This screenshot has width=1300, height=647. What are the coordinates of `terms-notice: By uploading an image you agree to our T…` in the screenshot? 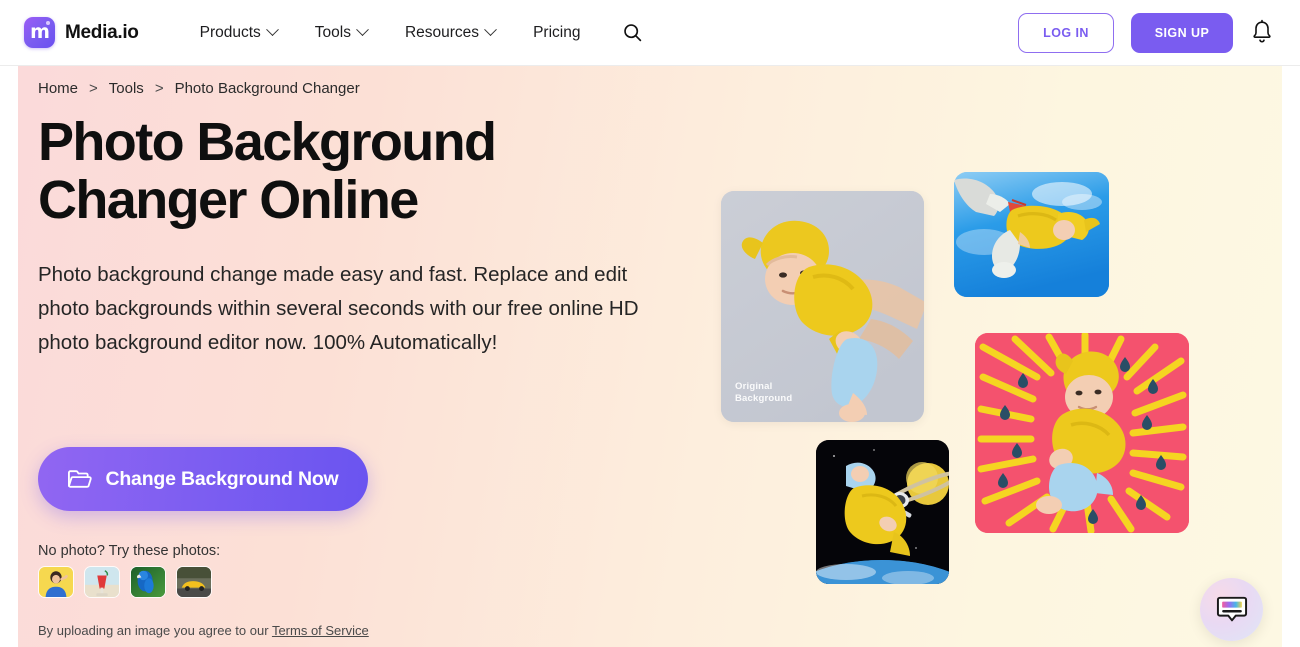 It's located at (203, 630).